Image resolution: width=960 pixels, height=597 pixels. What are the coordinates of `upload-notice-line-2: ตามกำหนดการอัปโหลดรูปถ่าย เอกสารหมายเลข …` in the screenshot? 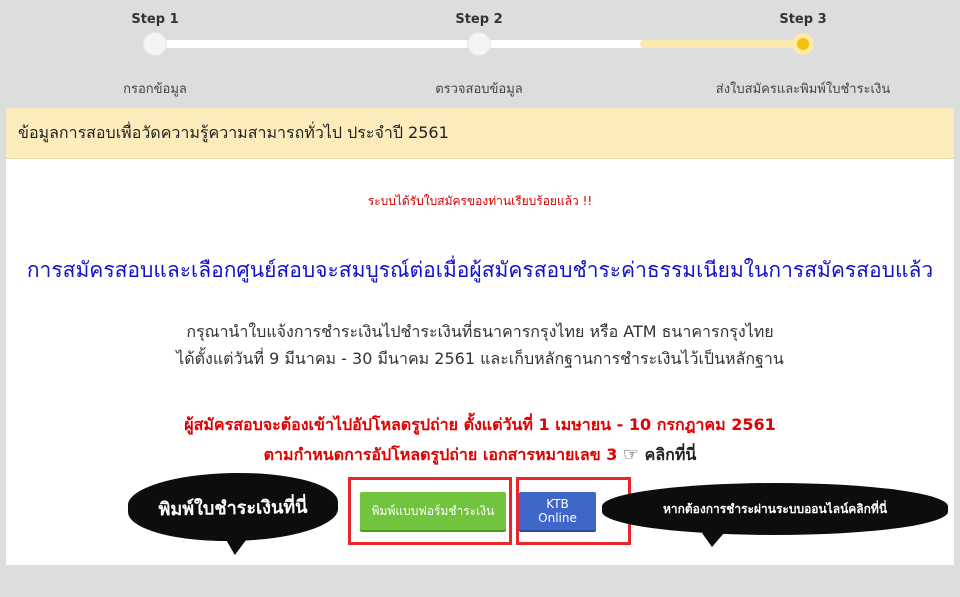 It's located at (480, 455).